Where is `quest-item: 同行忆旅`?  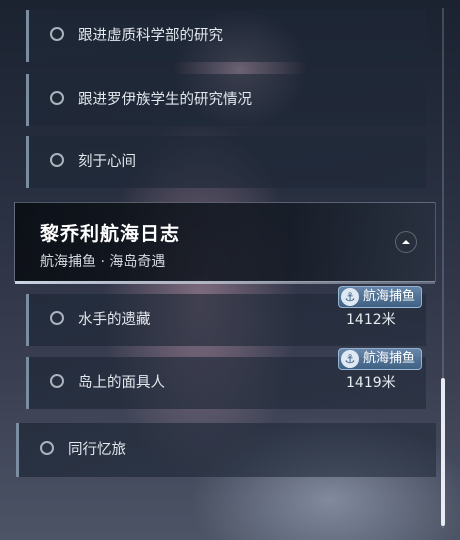
quest-item: 同行忆旅 is located at coordinates (226, 450).